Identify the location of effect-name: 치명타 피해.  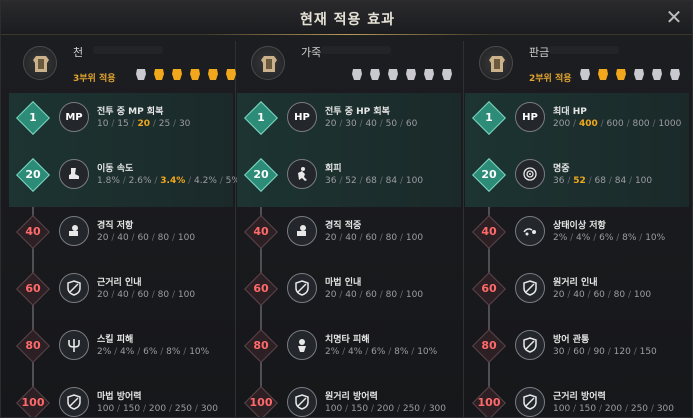
(347, 340).